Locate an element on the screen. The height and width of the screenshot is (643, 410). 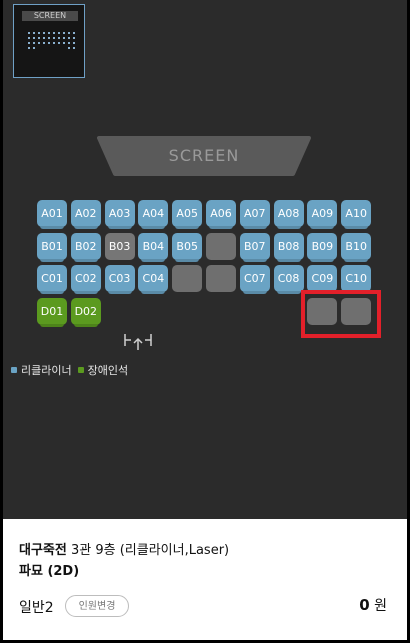
seat-c02: C02 is located at coordinates (85, 278).